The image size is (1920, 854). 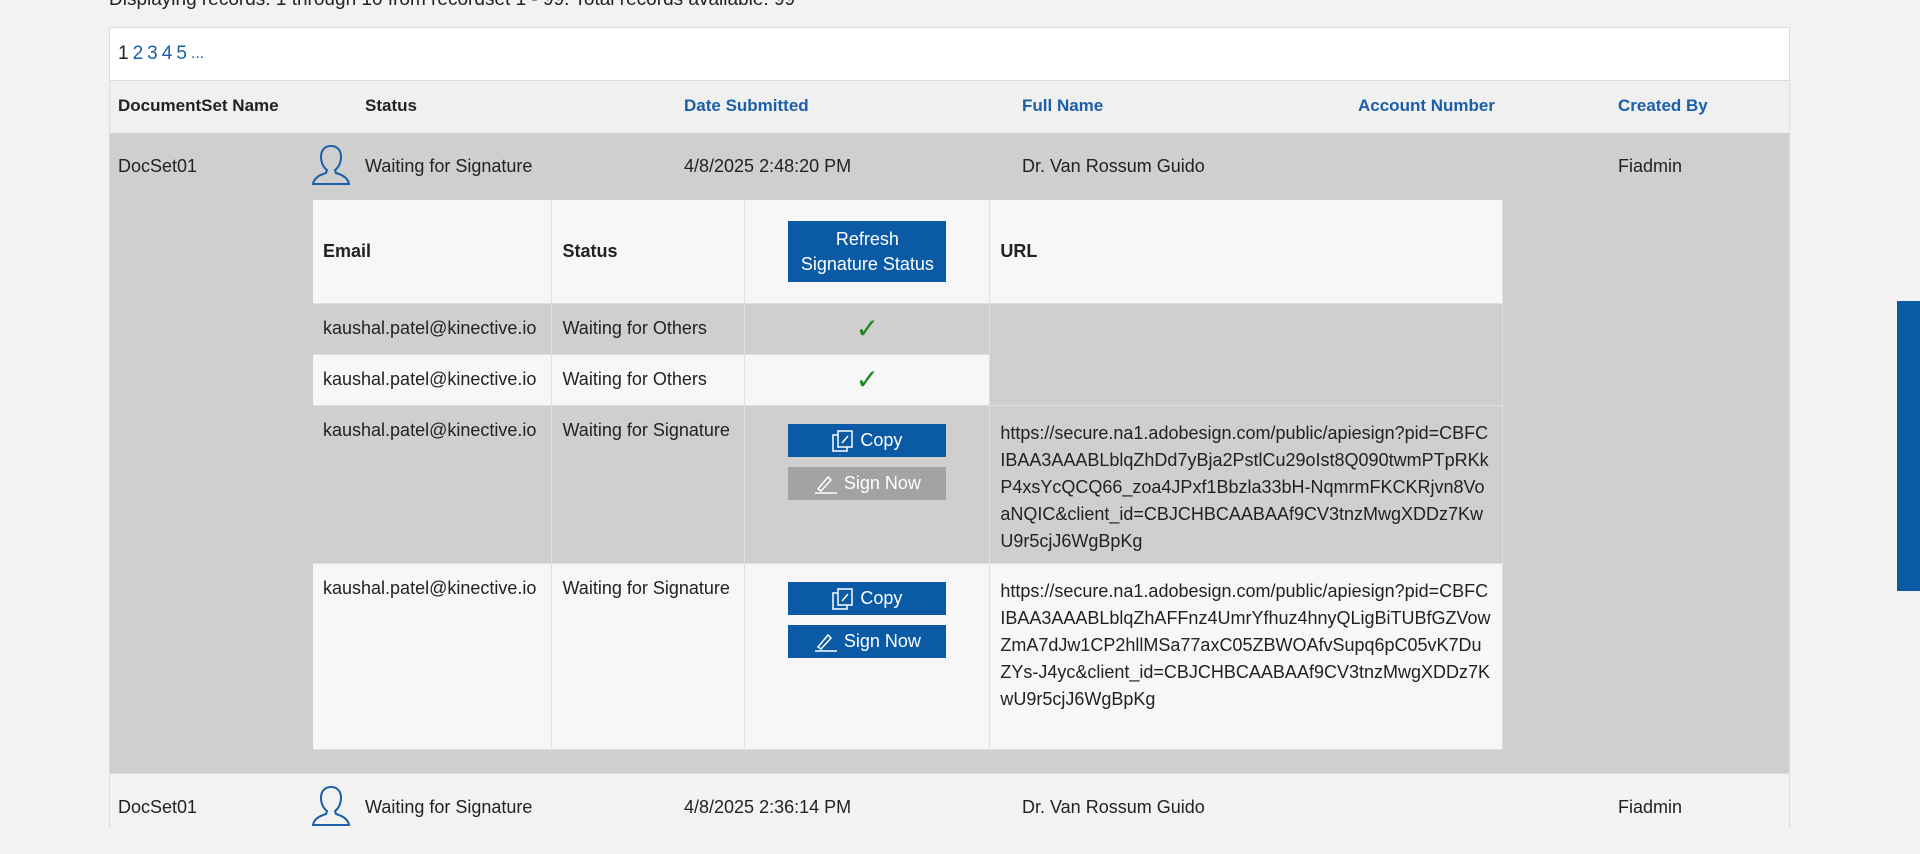 What do you see at coordinates (391, 105) in the screenshot?
I see `col-status: Status` at bounding box center [391, 105].